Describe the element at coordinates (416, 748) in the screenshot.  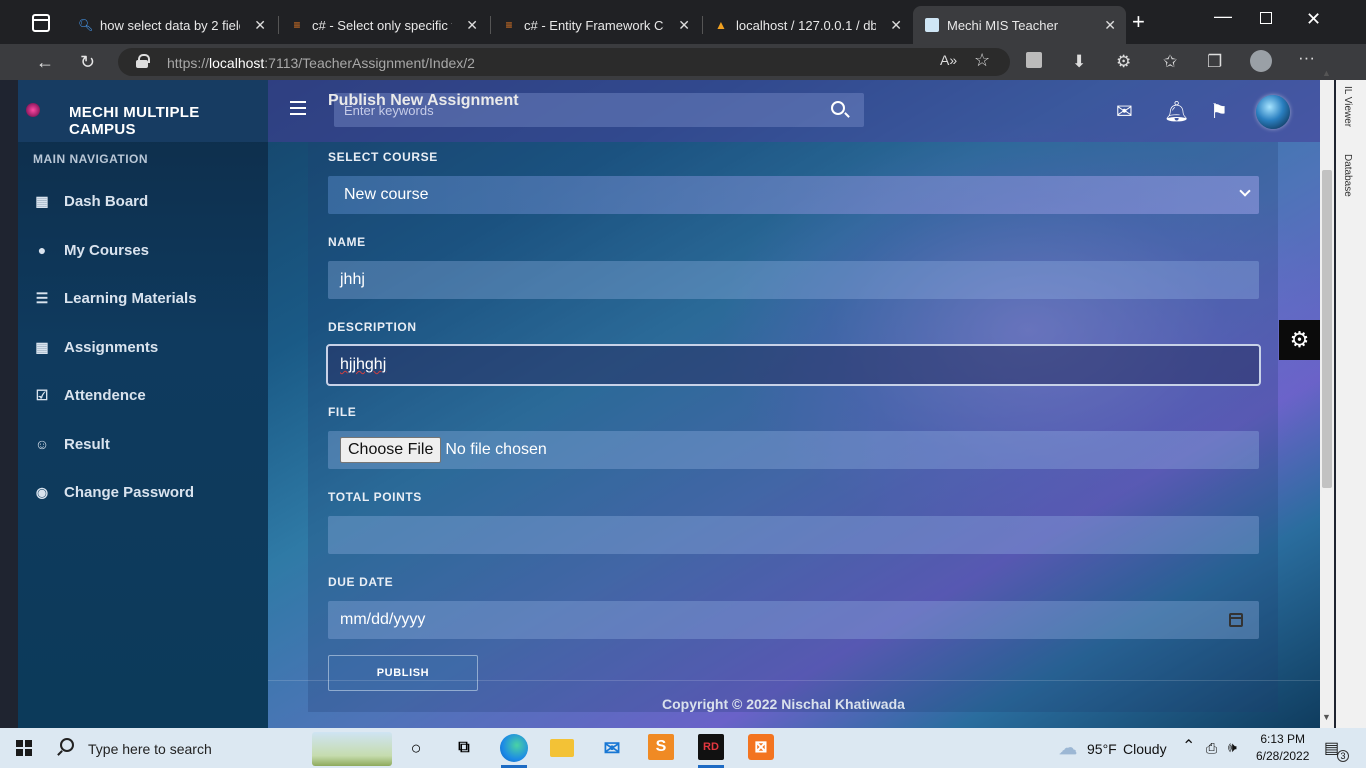
I see `cortana-icon: ○` at that location.